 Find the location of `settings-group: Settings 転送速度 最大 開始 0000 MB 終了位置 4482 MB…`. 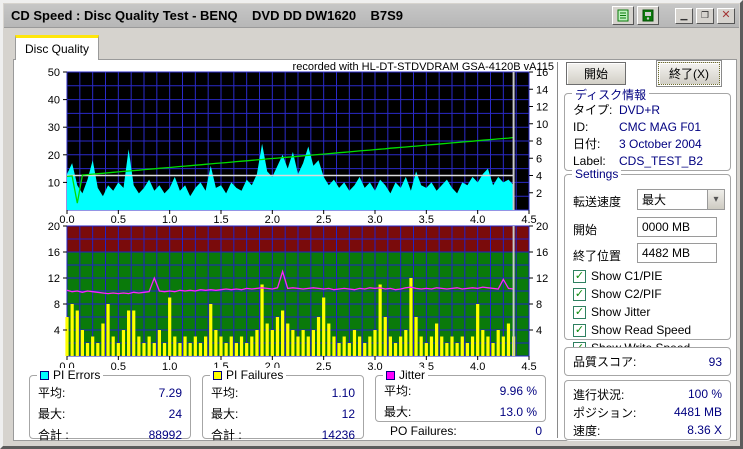

settings-group: Settings 転送速度 最大 開始 0000 MB 終了位置 4482 MB… is located at coordinates (647, 261).